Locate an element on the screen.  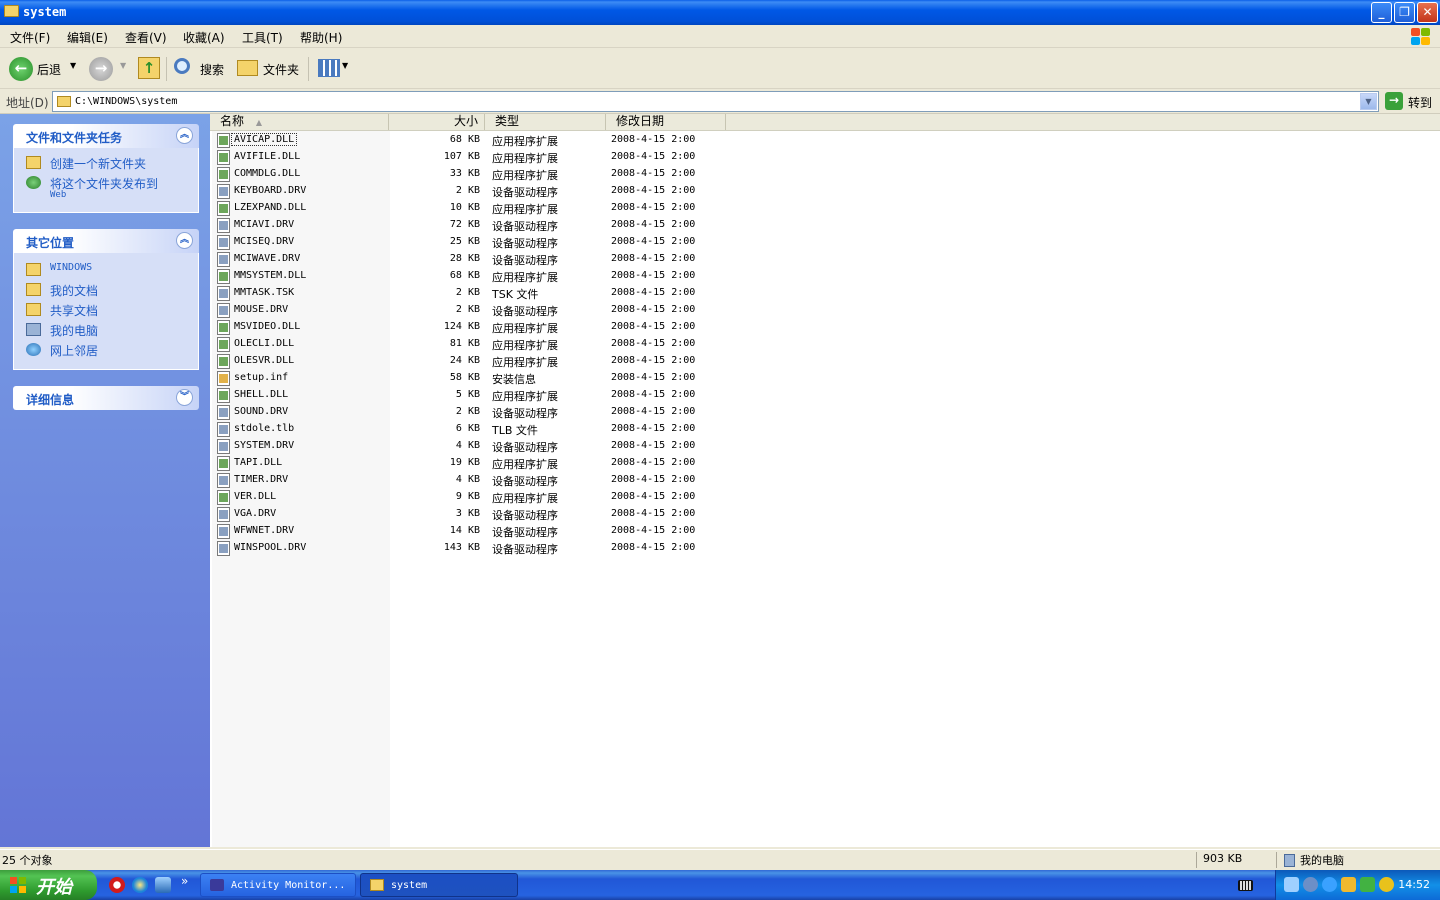
file-name: LZEXPAND.DLL is located at coordinates (270, 207).